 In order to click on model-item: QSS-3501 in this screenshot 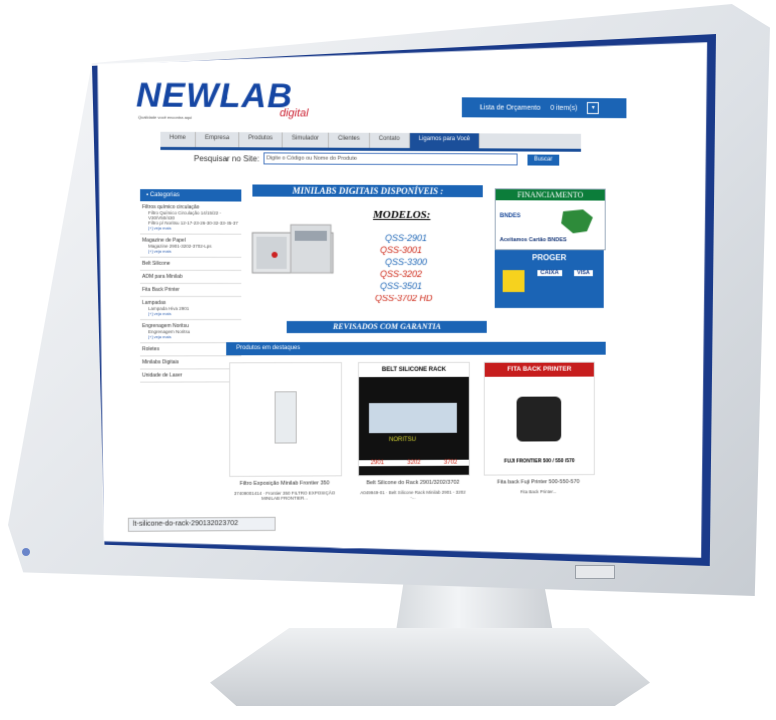, I will do `click(401, 286)`.